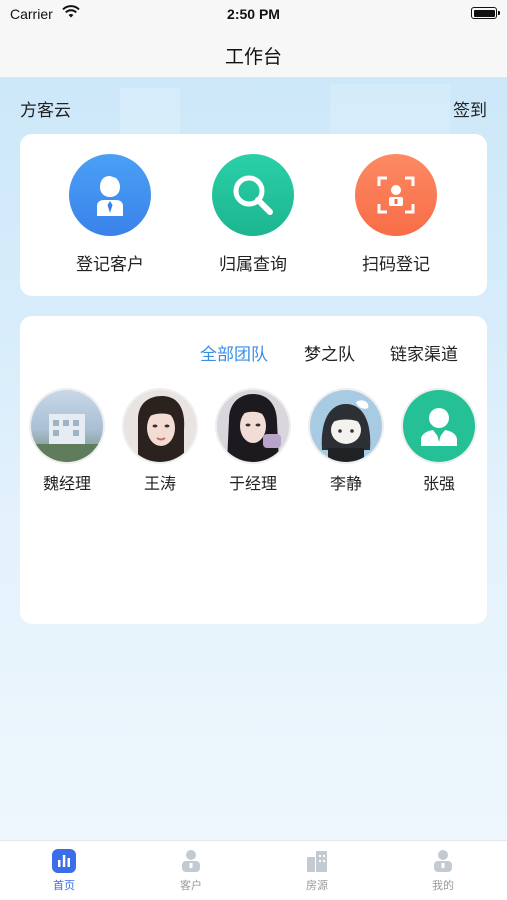 This screenshot has width=507, height=900. Describe the element at coordinates (253, 195) in the screenshot. I see `search-icon` at that location.